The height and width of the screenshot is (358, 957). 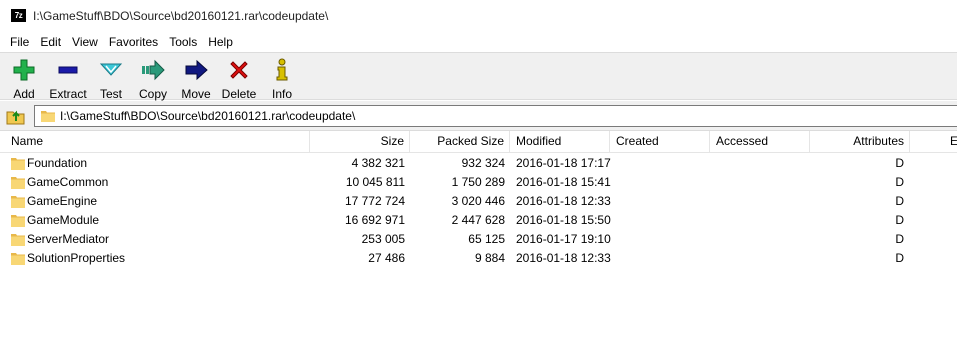 What do you see at coordinates (153, 70) in the screenshot?
I see `copy-arrow-icon` at bounding box center [153, 70].